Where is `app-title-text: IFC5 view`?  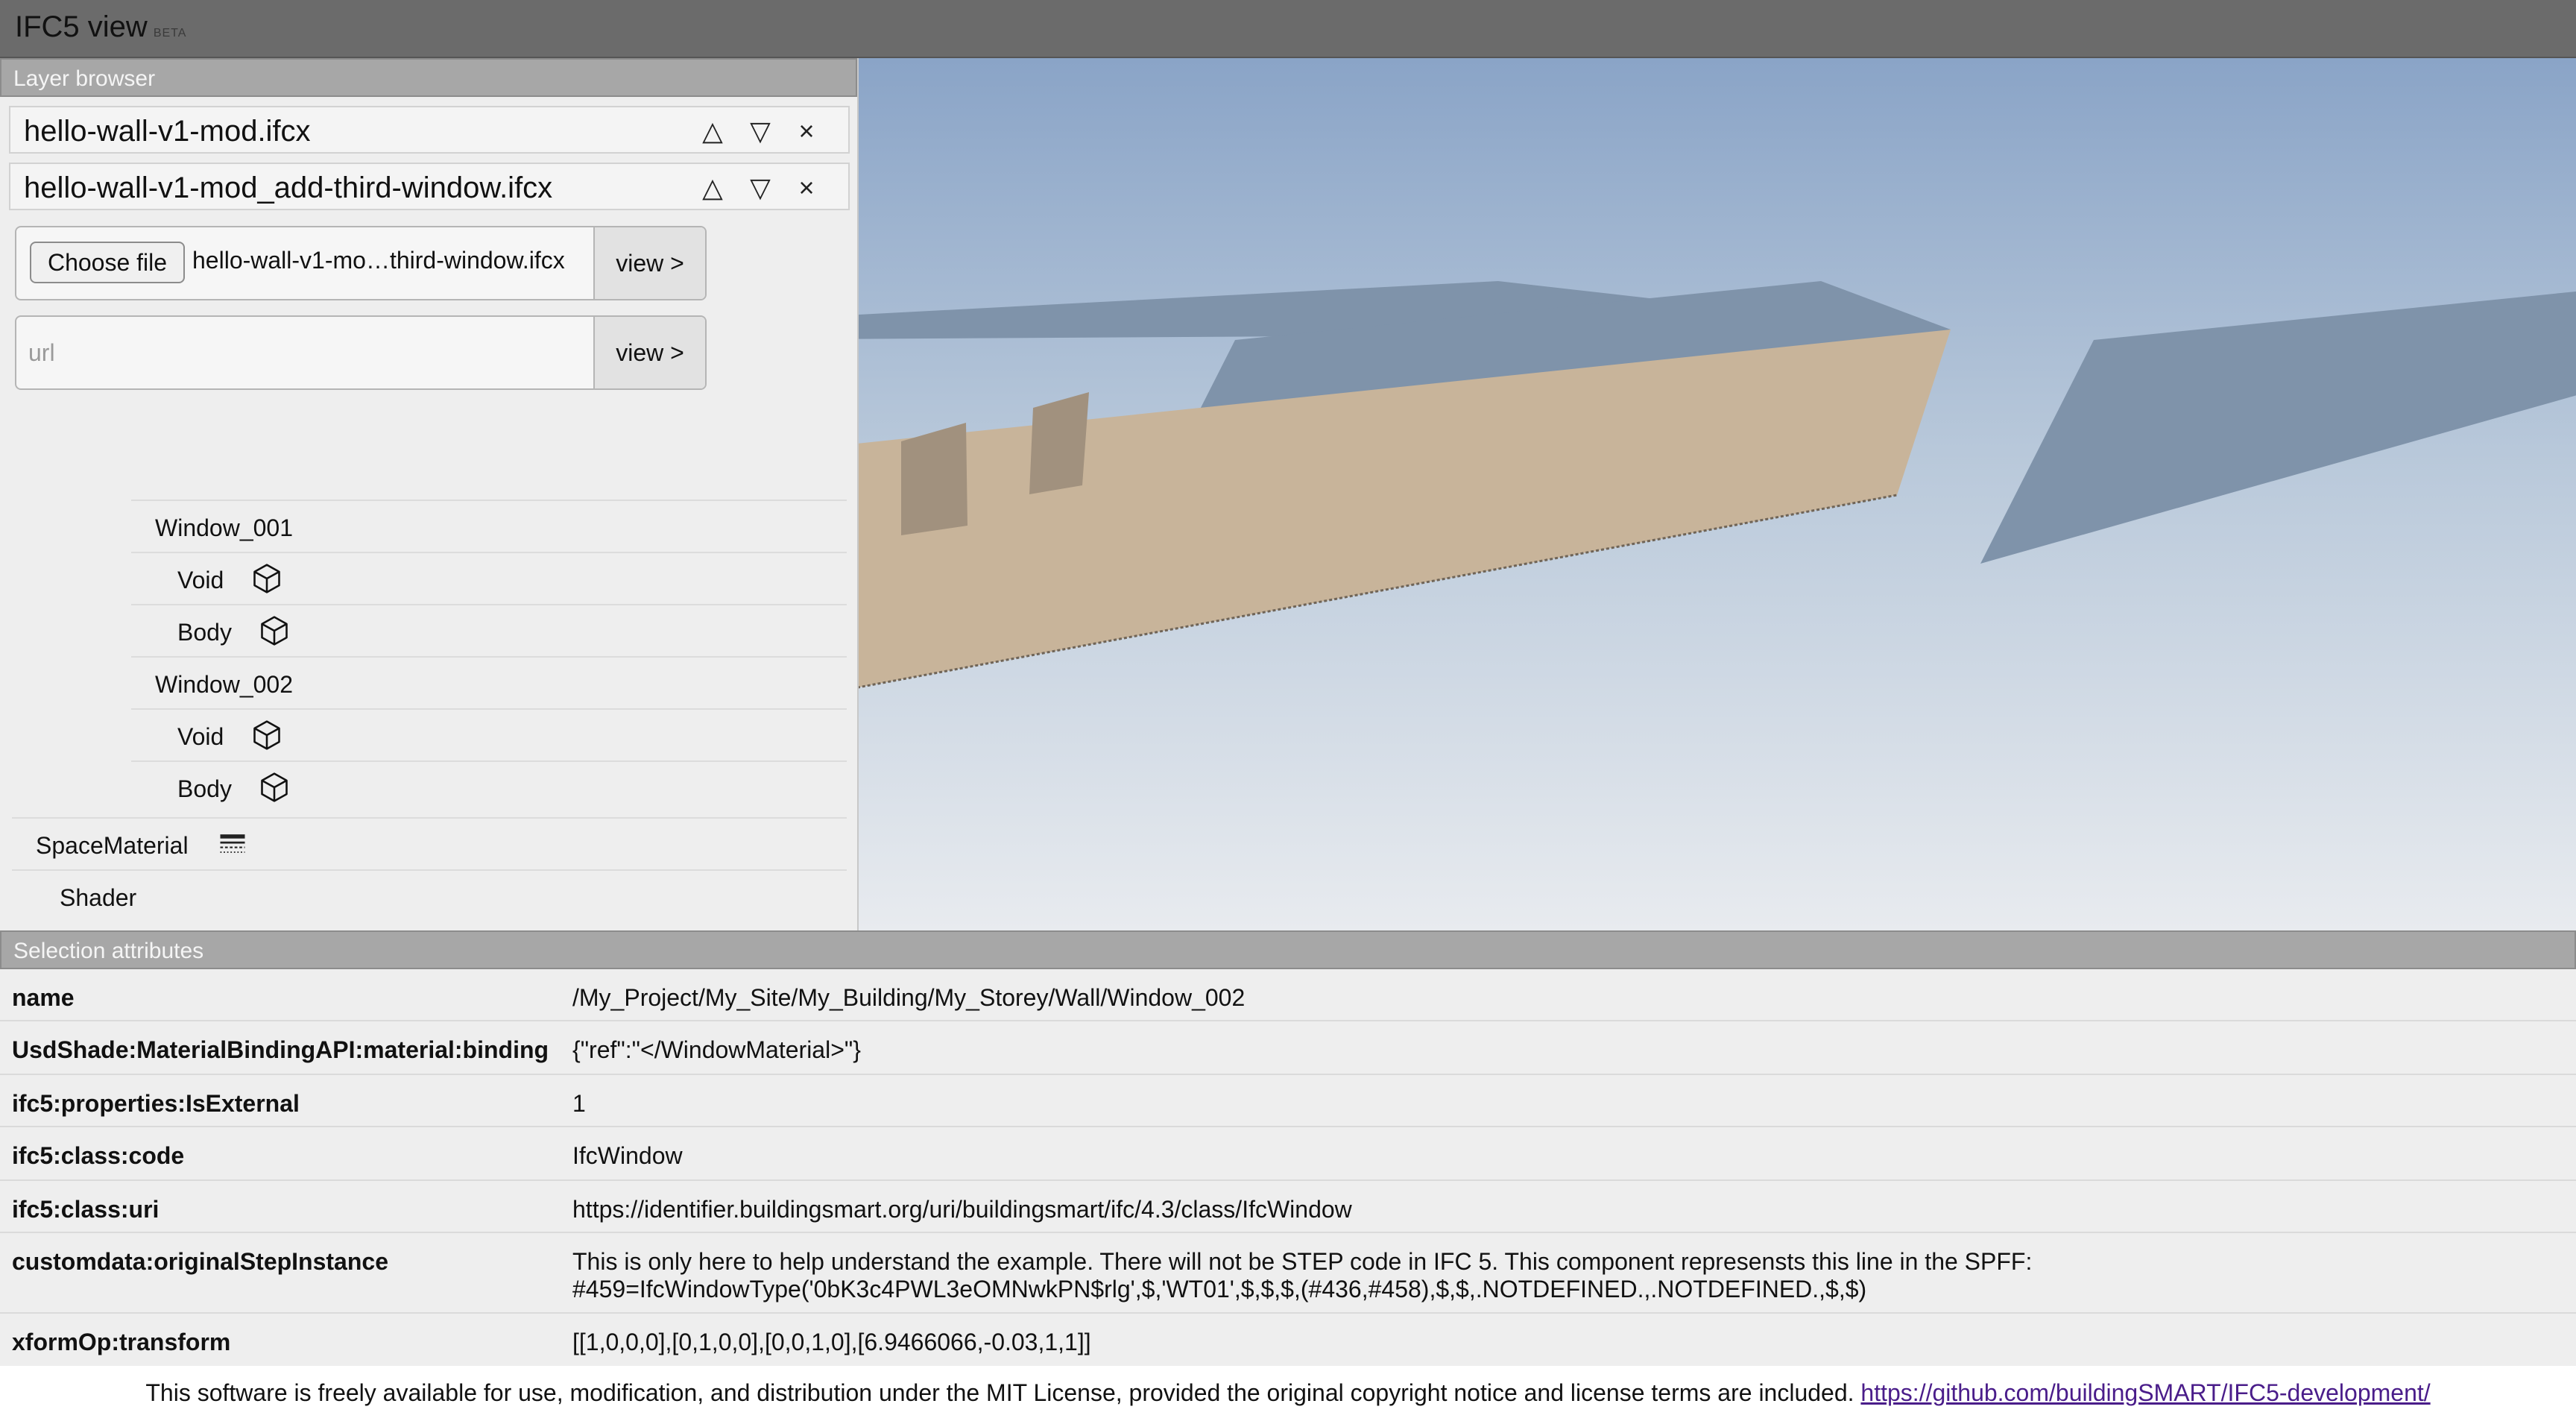 app-title-text: IFC5 view is located at coordinates (81, 26).